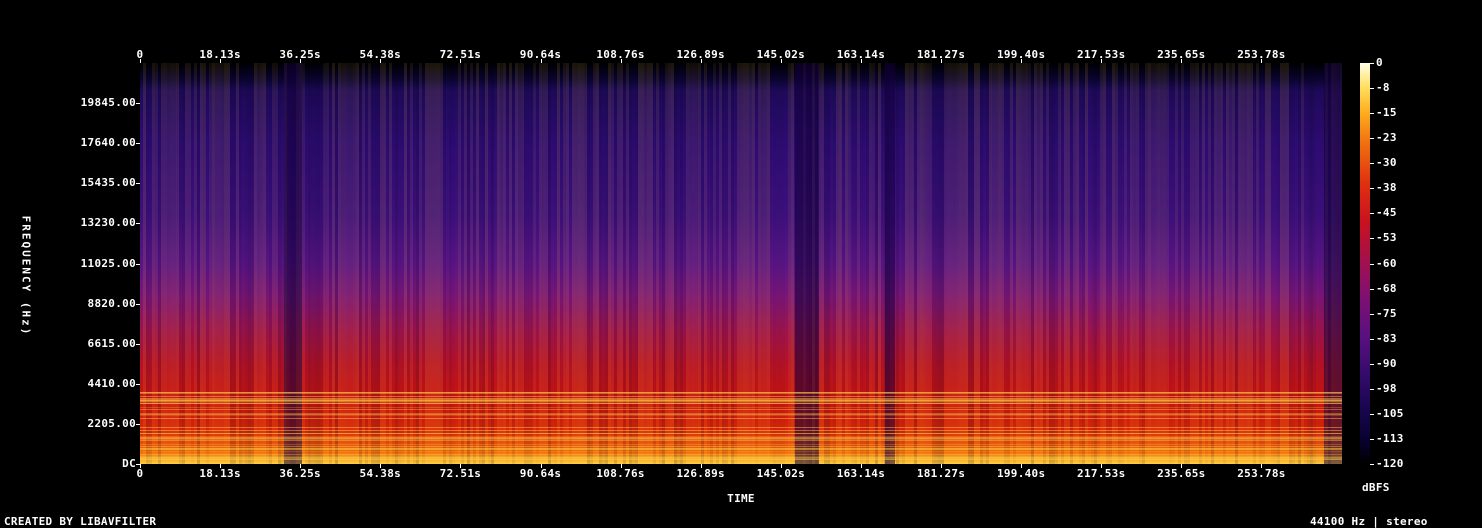 This screenshot has height=528, width=1482. Describe the element at coordinates (1390, 438) in the screenshot. I see `colorbar-tick-label: -113` at that location.